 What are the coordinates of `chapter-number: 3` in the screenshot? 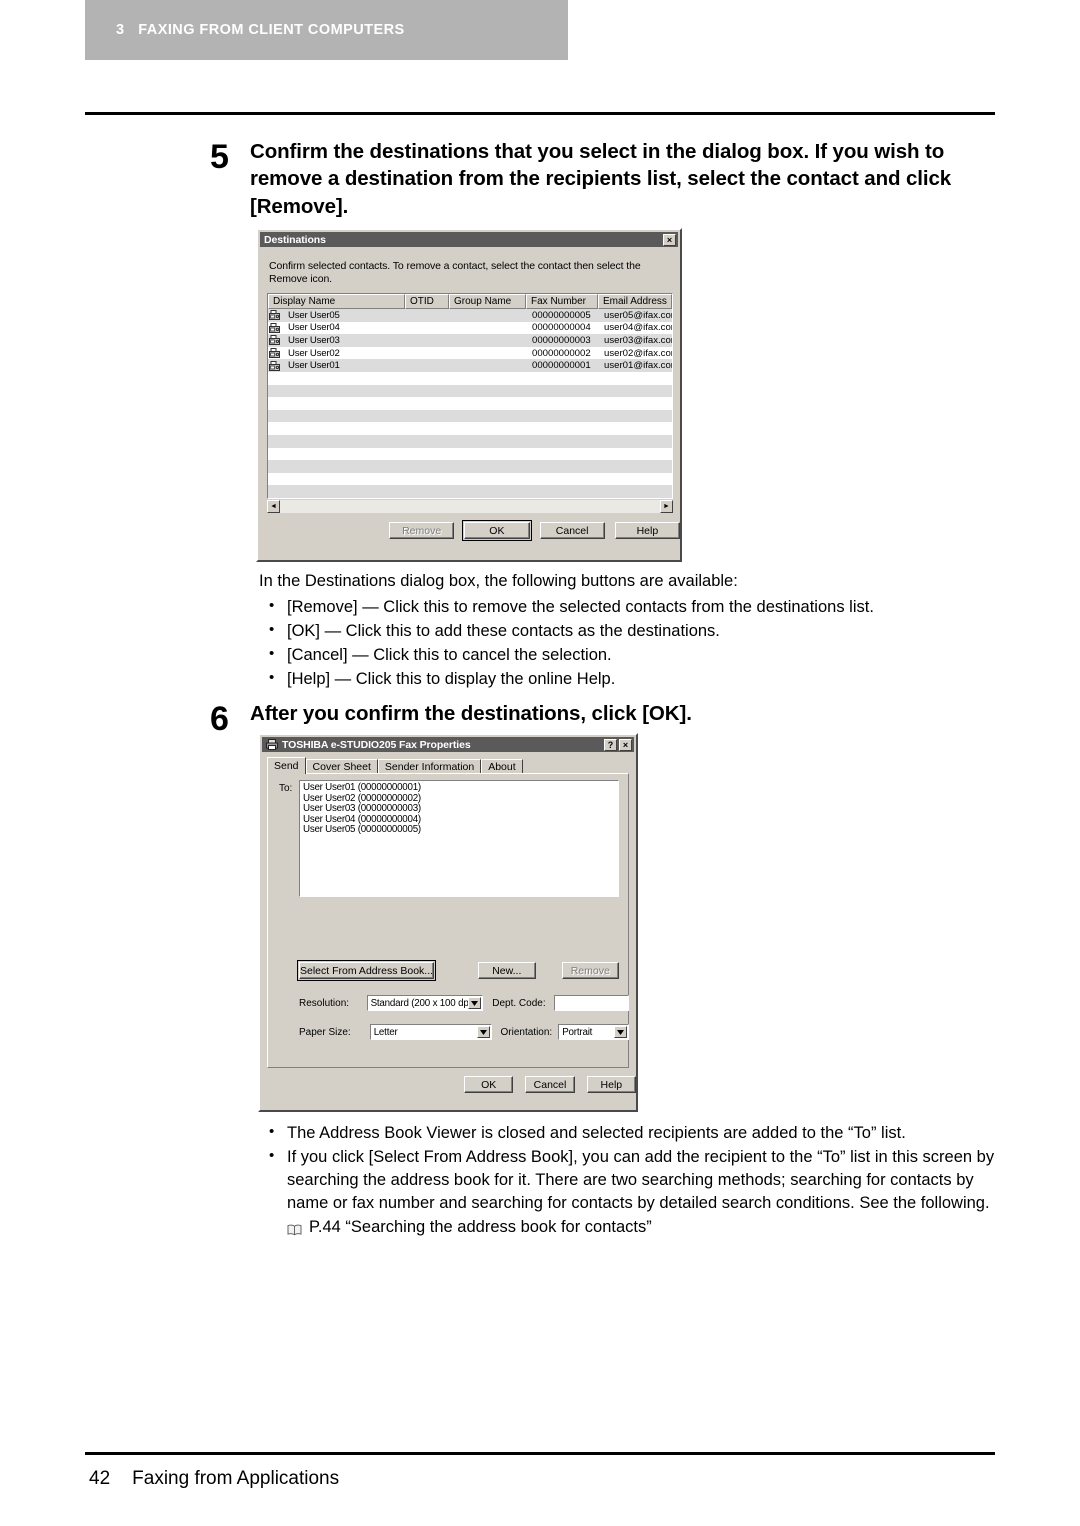 It's located at (120, 30).